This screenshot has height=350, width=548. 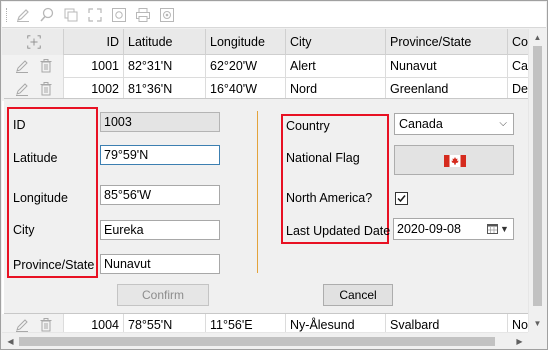 I want to click on column-header-province: Province/State, so click(x=447, y=42).